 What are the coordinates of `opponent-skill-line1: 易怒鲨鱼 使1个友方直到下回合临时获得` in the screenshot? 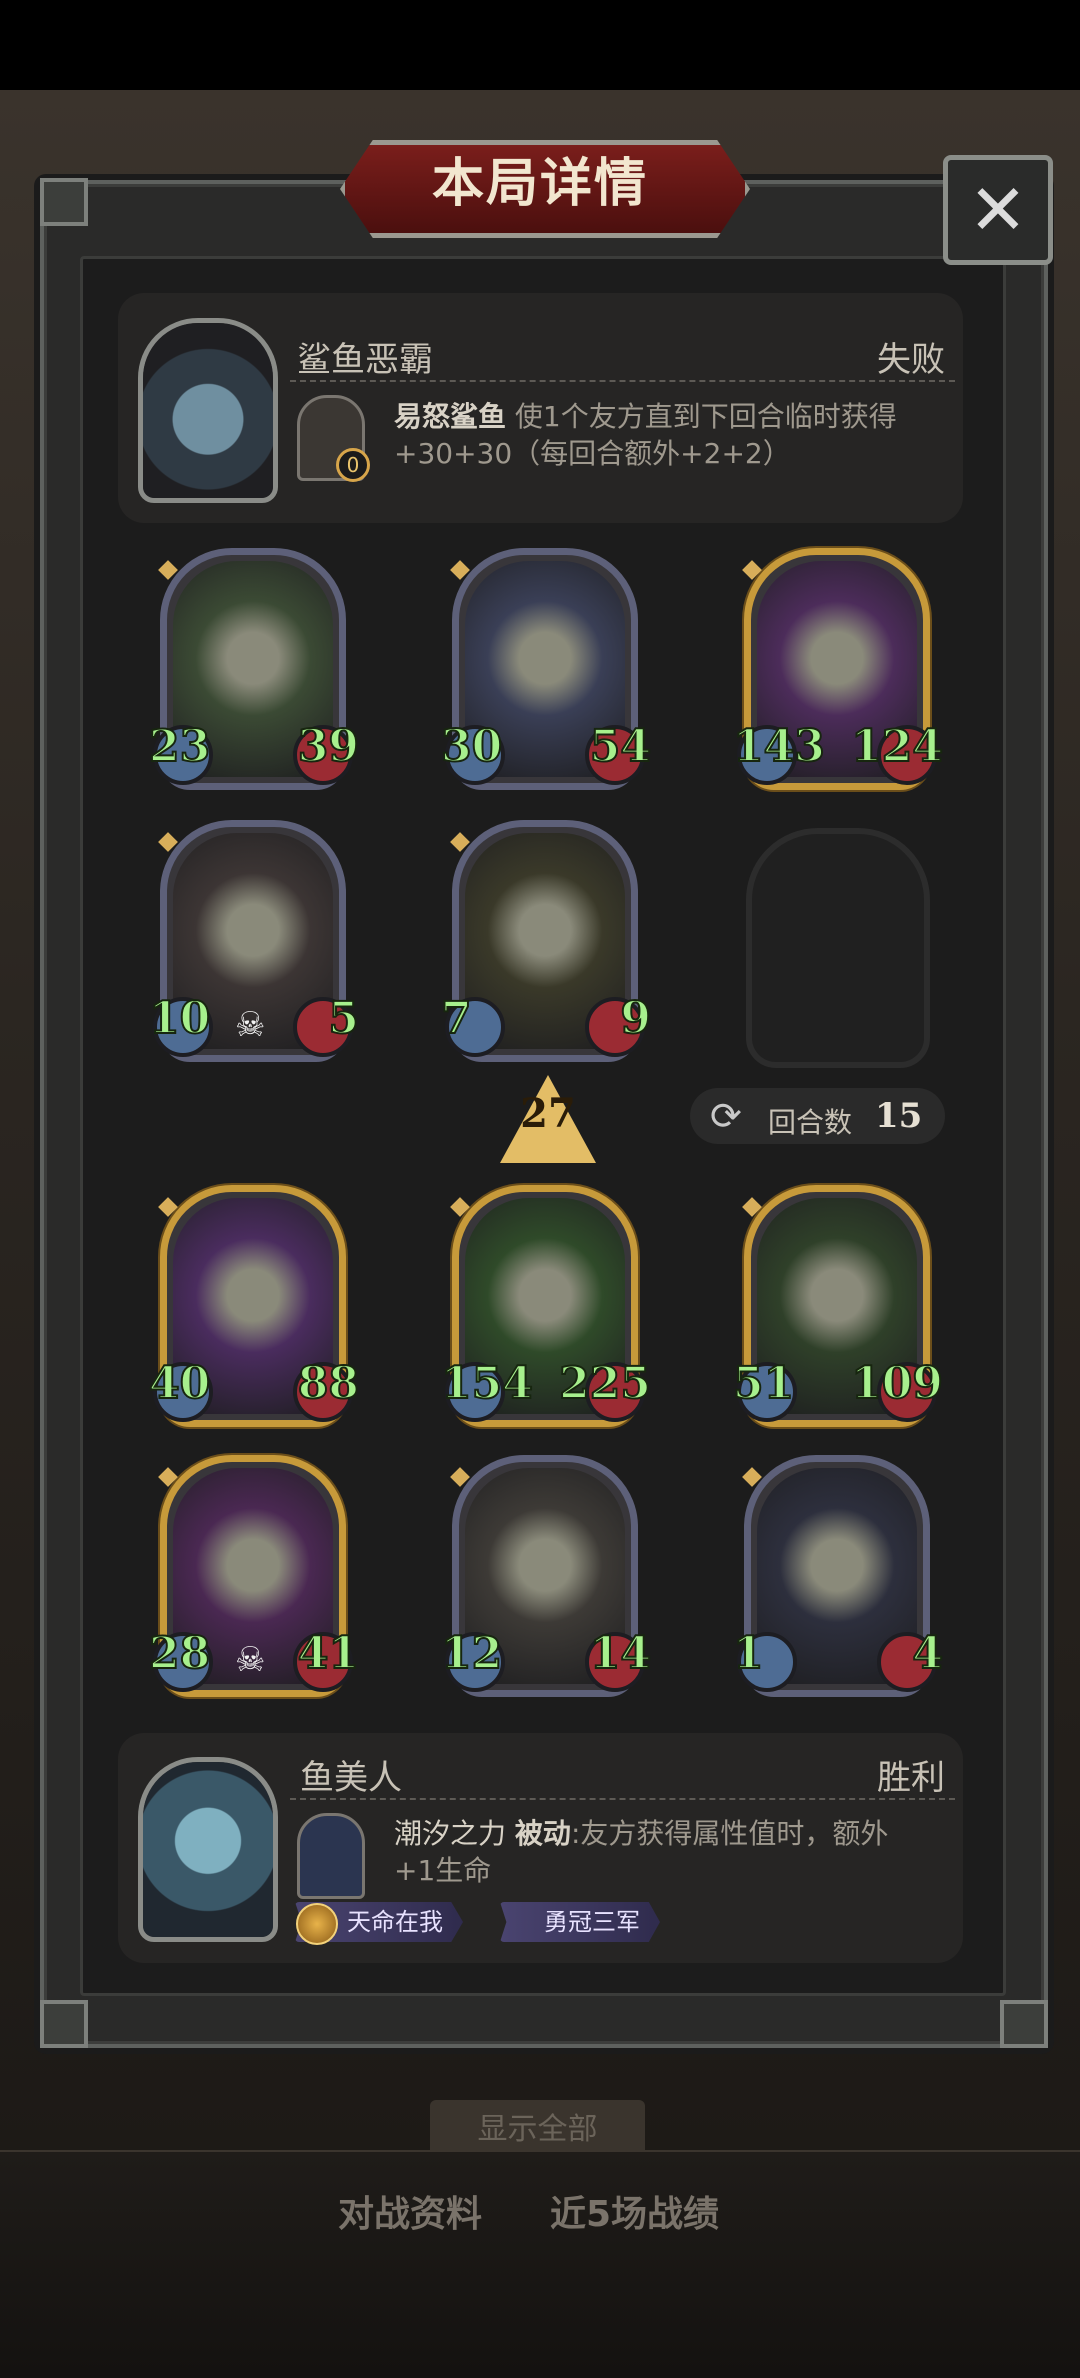 It's located at (645, 416).